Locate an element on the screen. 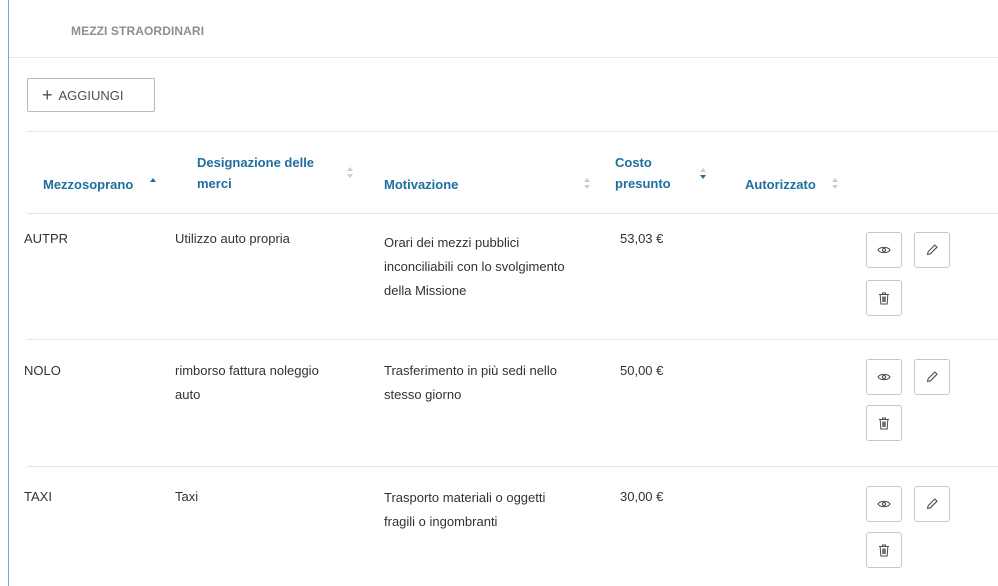  cell-costo: 53,03 € is located at coordinates (642, 238).